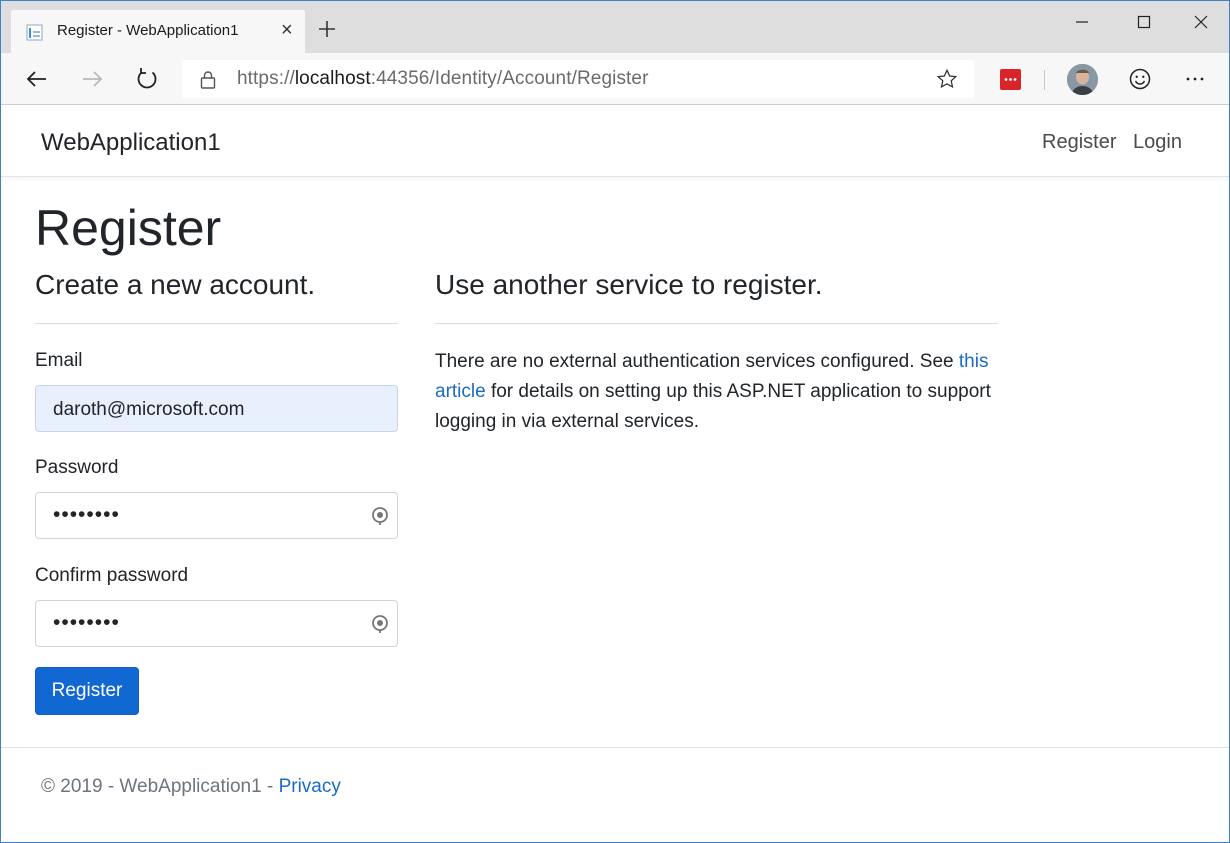 Image resolution: width=1230 pixels, height=843 pixels. Describe the element at coordinates (716, 323) in the screenshot. I see `external-divider` at that location.